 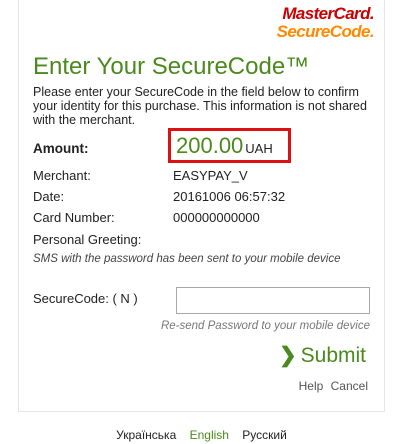 What do you see at coordinates (288, 355) in the screenshot?
I see `chevron-right-icon: ❯` at bounding box center [288, 355].